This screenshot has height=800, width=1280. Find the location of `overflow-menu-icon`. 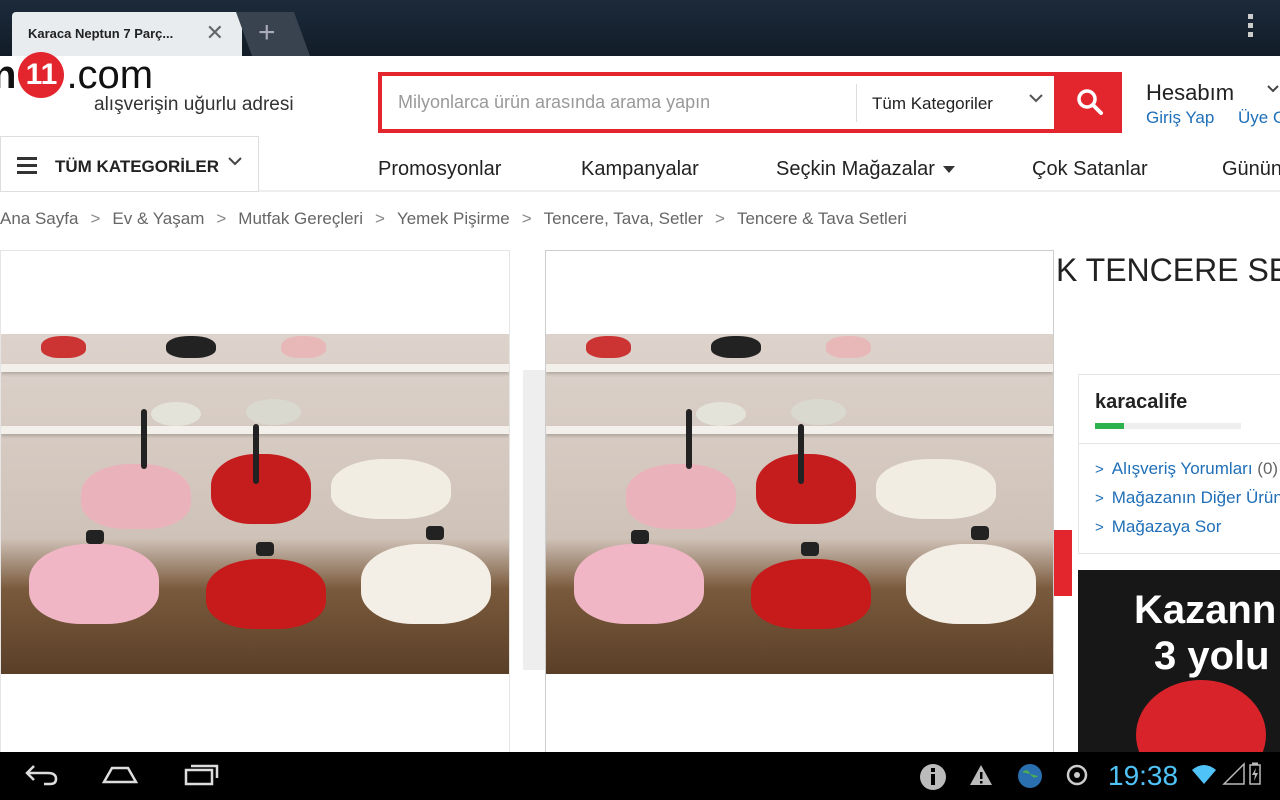

overflow-menu-icon is located at coordinates (1251, 27).